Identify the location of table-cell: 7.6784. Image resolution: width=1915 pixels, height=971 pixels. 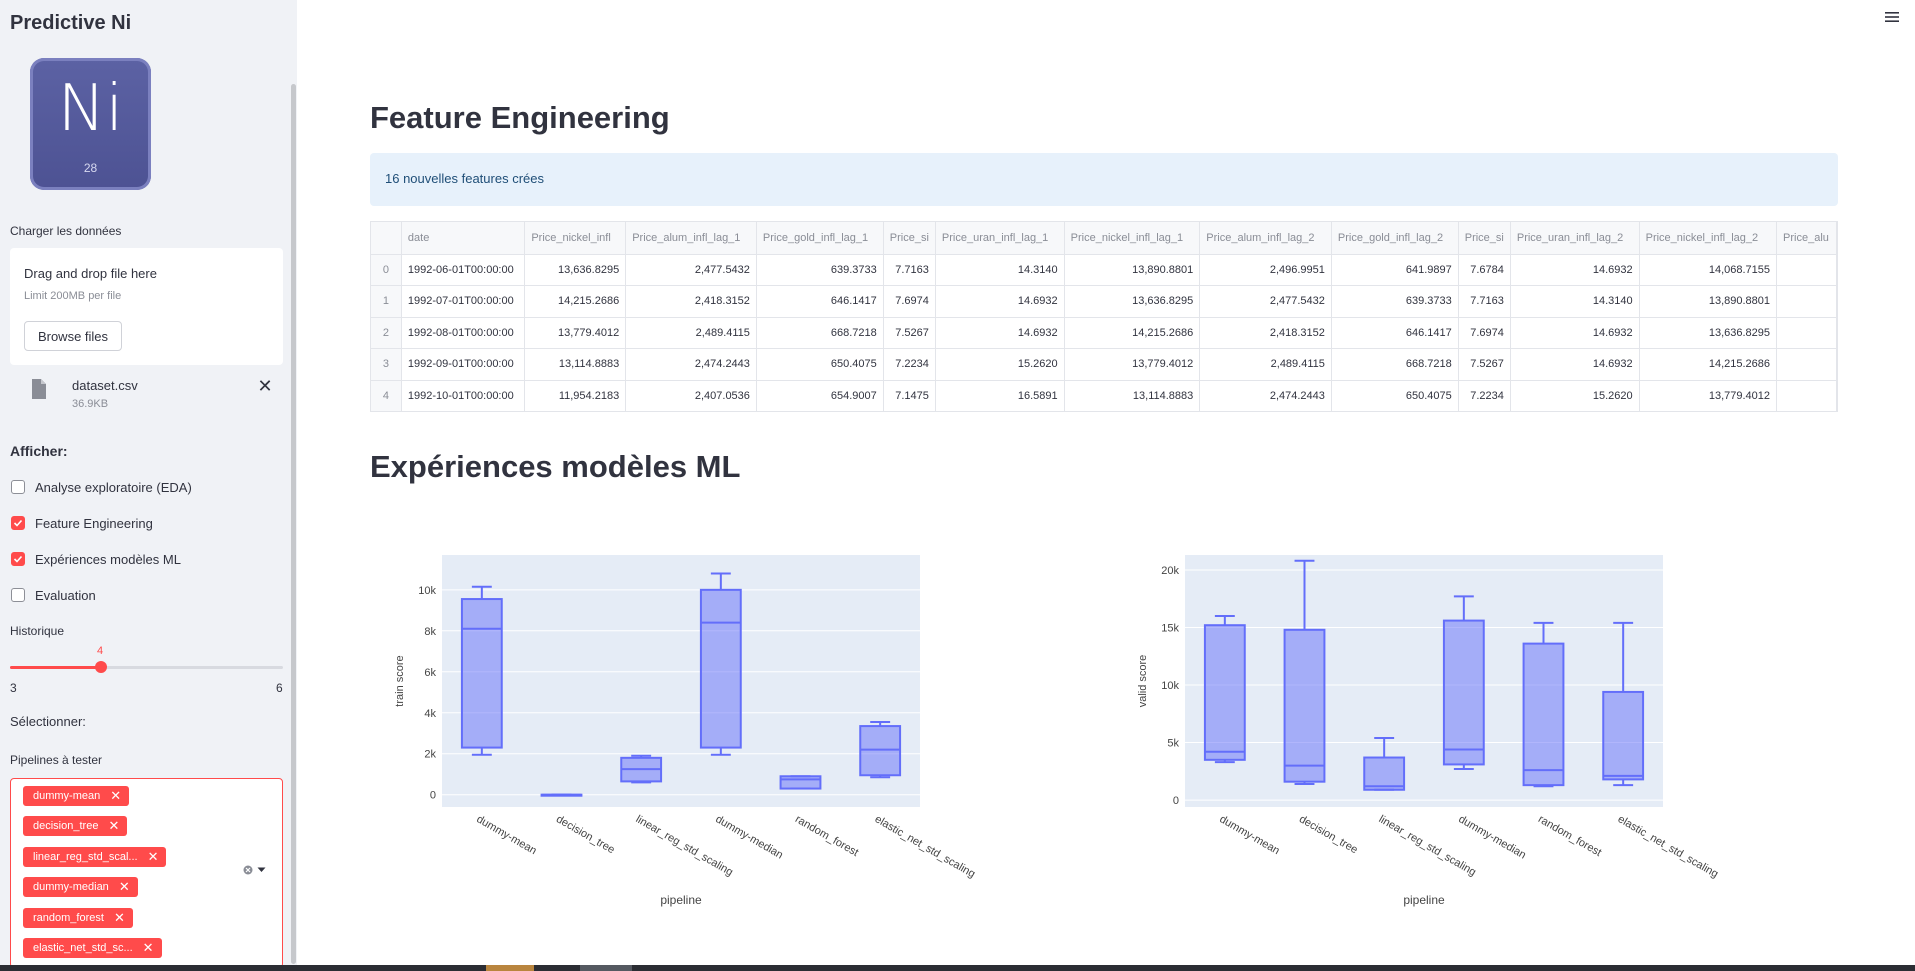
(1484, 270).